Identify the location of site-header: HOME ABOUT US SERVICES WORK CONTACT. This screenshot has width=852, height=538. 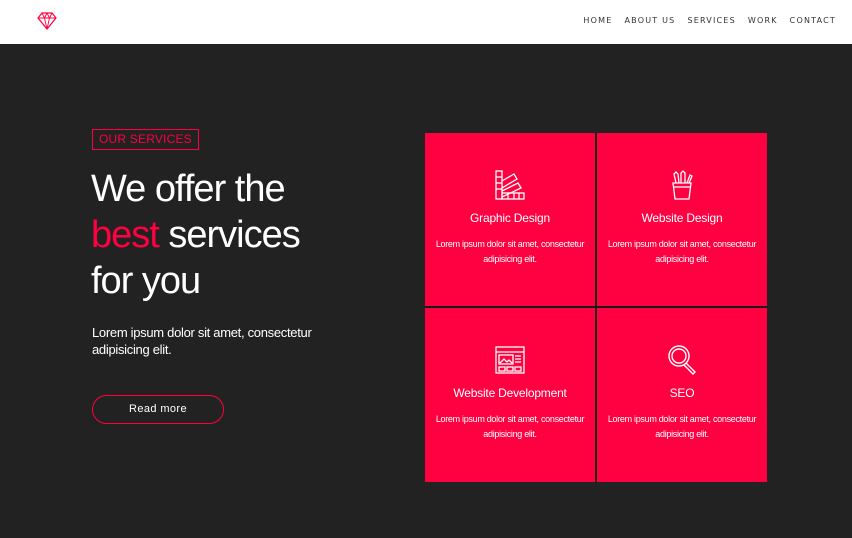
(426, 22).